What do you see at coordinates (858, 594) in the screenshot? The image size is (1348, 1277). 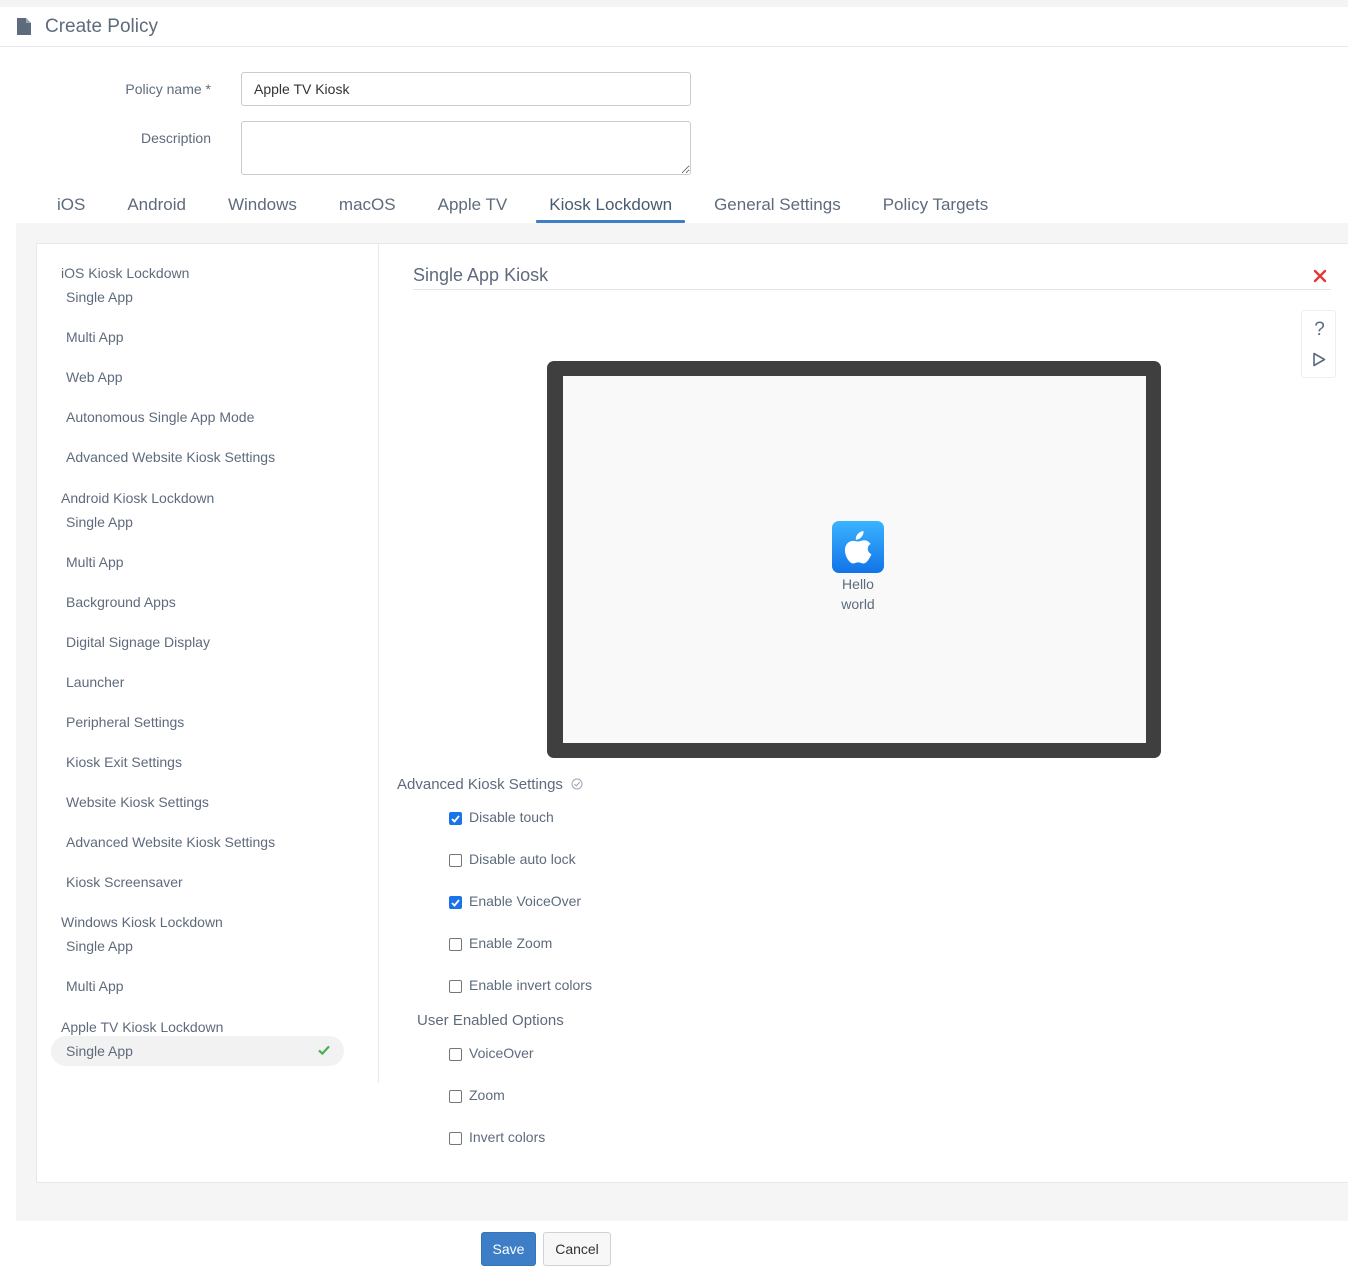 I see `app-name: Hello world` at bounding box center [858, 594].